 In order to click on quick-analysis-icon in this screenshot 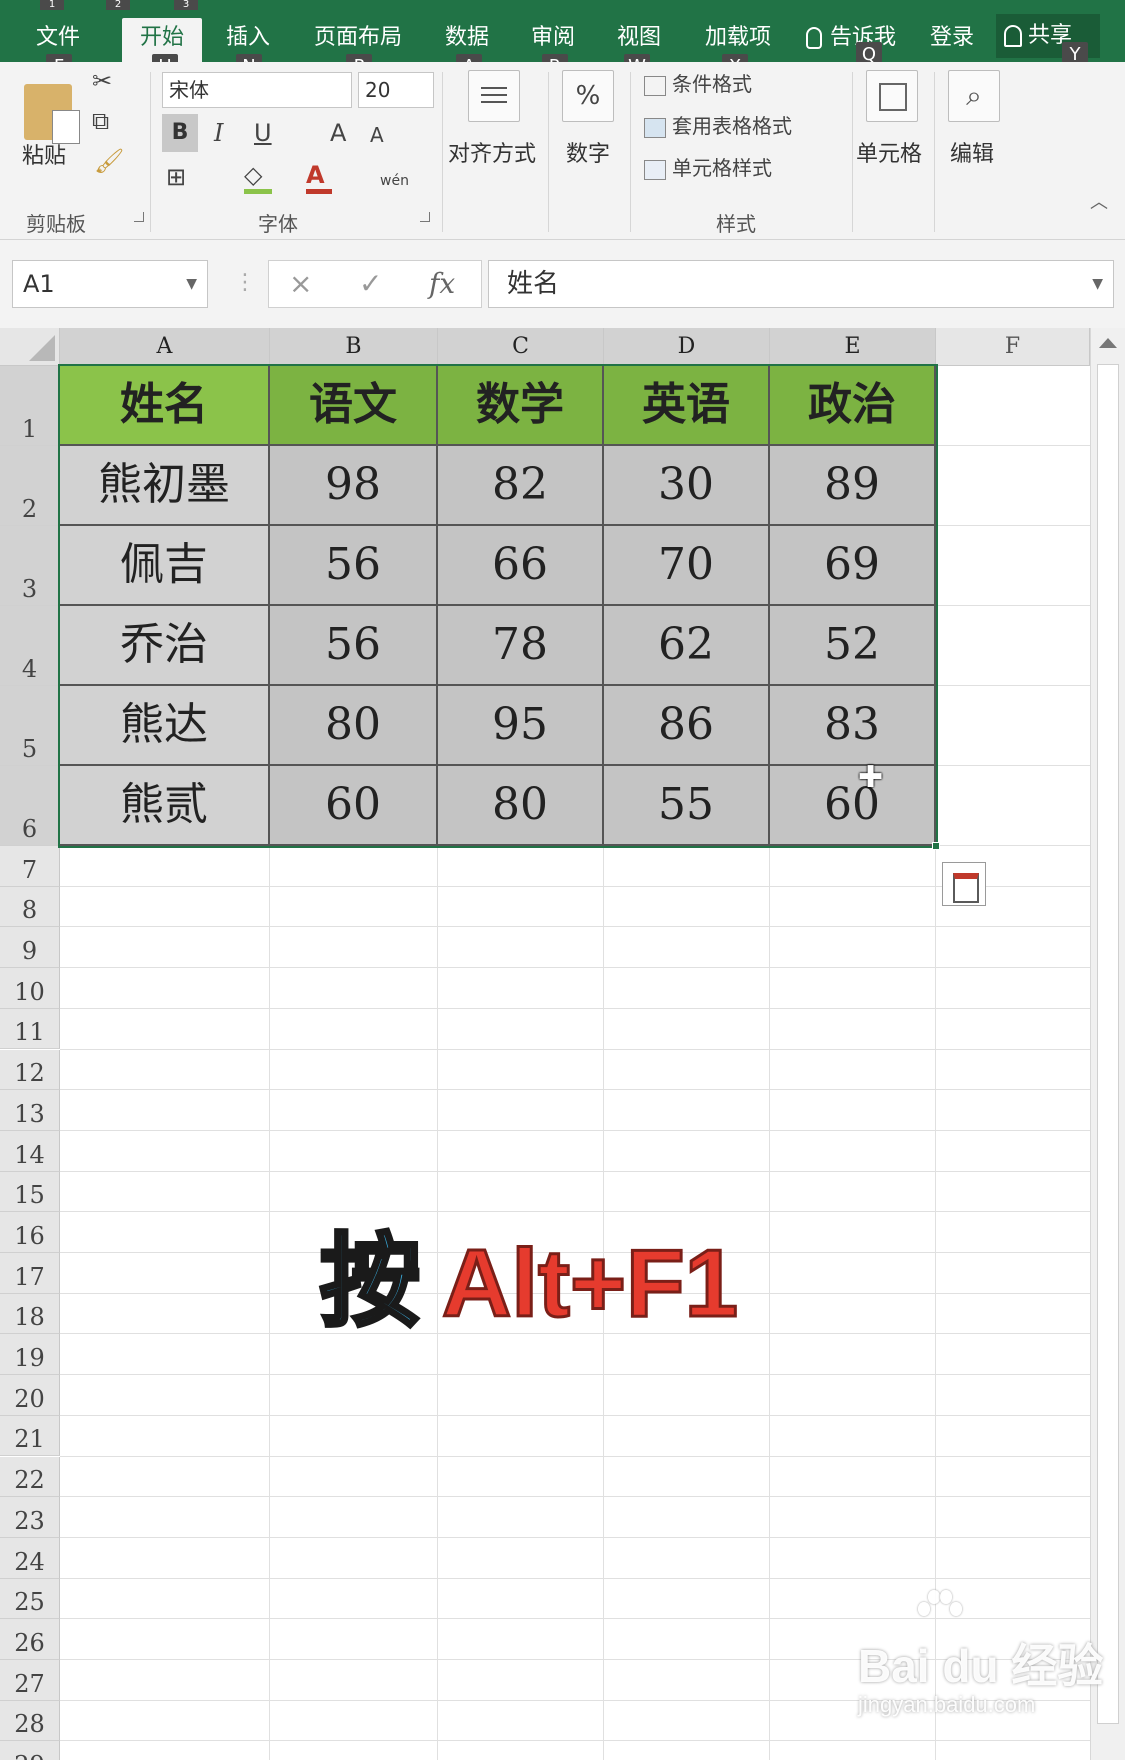, I will do `click(964, 884)`.